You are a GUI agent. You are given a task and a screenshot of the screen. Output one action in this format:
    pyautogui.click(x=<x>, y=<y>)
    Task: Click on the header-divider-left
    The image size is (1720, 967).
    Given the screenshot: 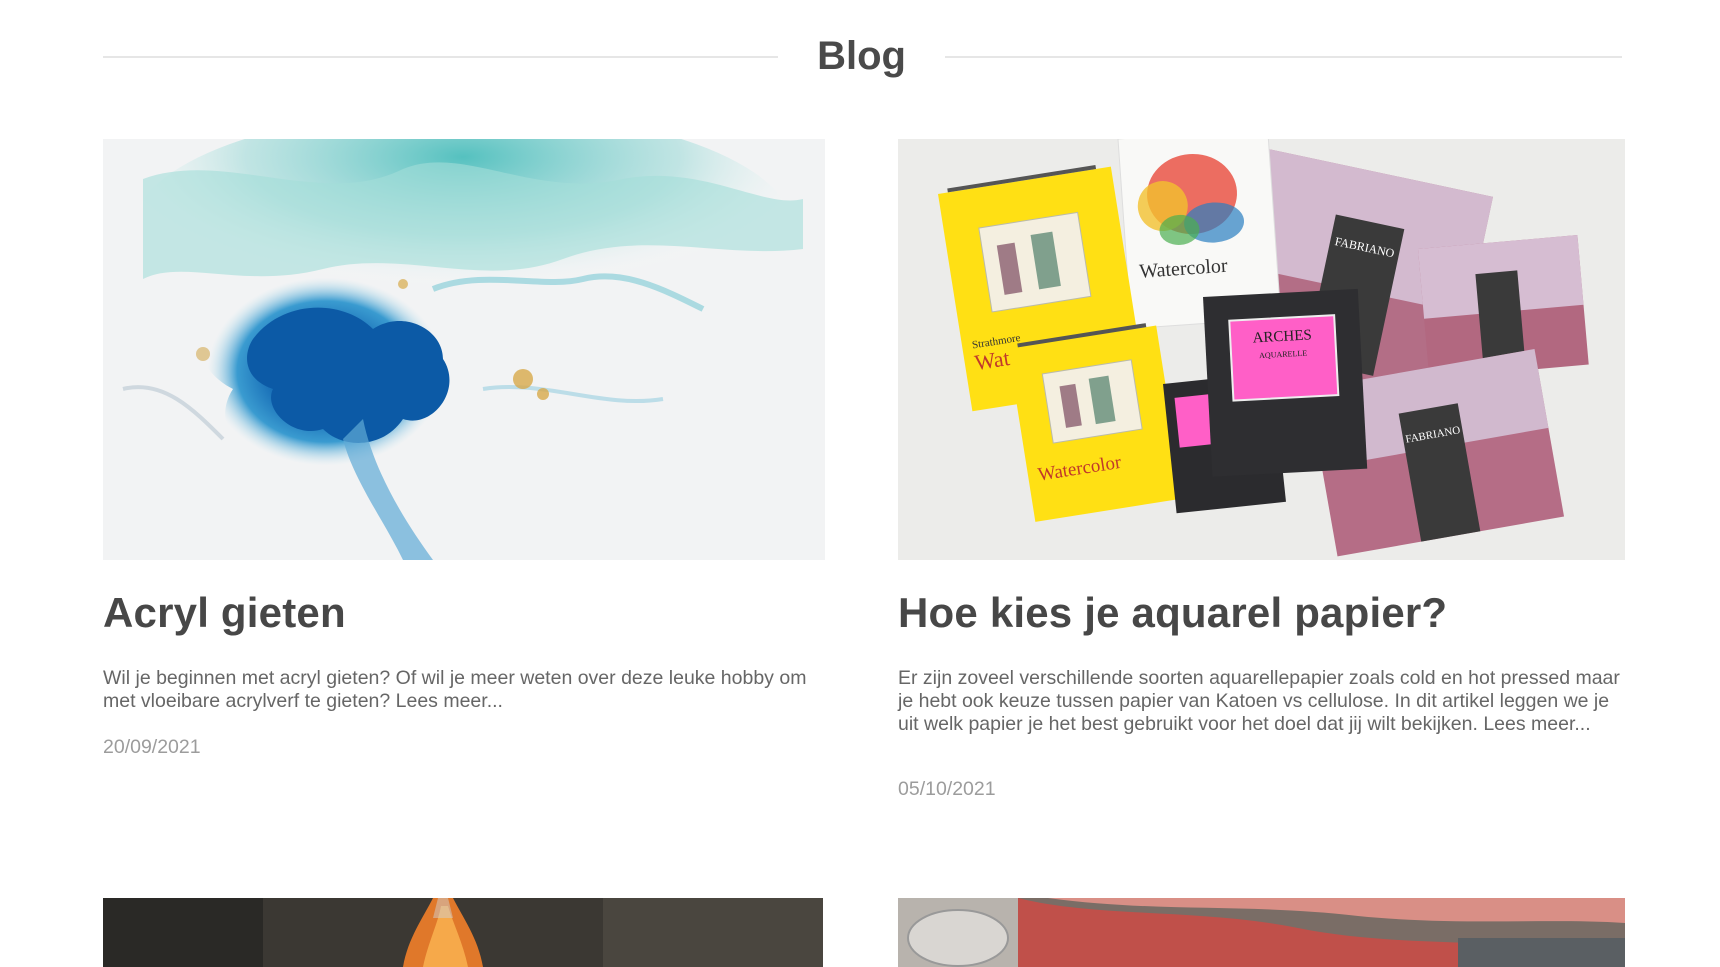 What is the action you would take?
    pyautogui.click(x=440, y=57)
    